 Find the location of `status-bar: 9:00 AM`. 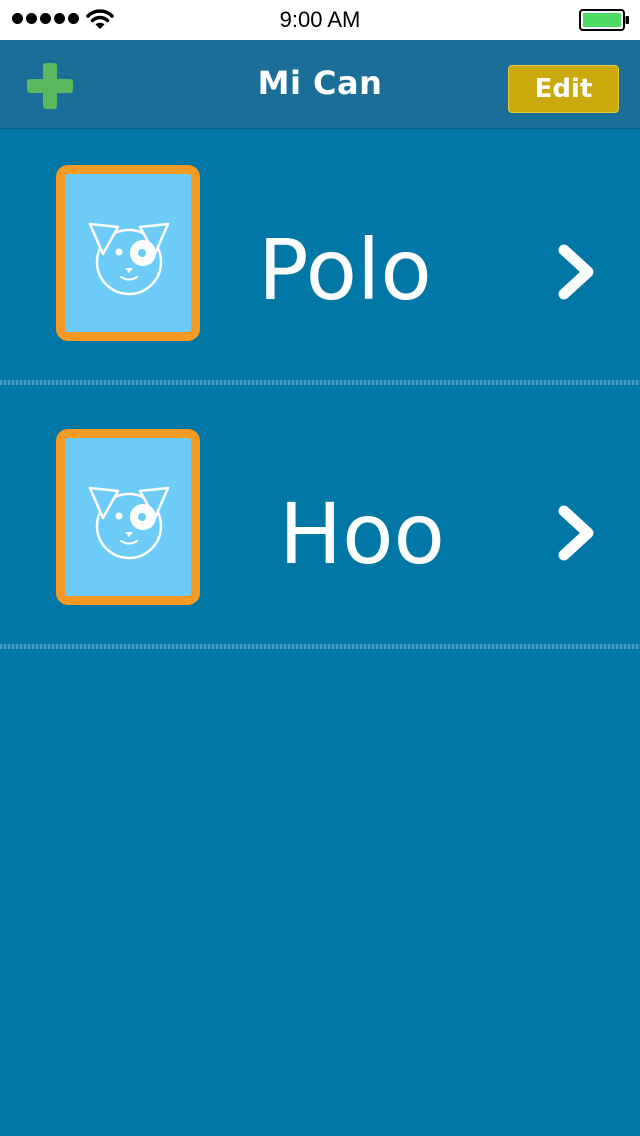

status-bar: 9:00 AM is located at coordinates (320, 20).